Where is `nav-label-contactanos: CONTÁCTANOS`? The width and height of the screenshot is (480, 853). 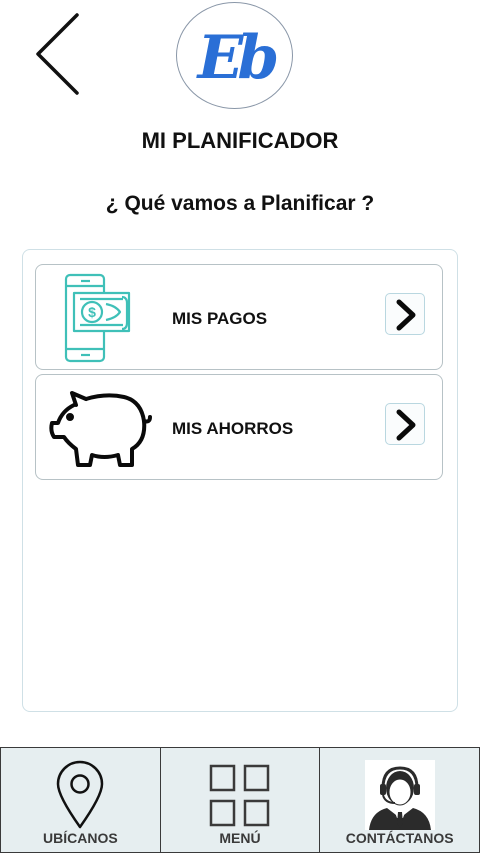
nav-label-contactanos: CONTÁCTANOS is located at coordinates (399, 838).